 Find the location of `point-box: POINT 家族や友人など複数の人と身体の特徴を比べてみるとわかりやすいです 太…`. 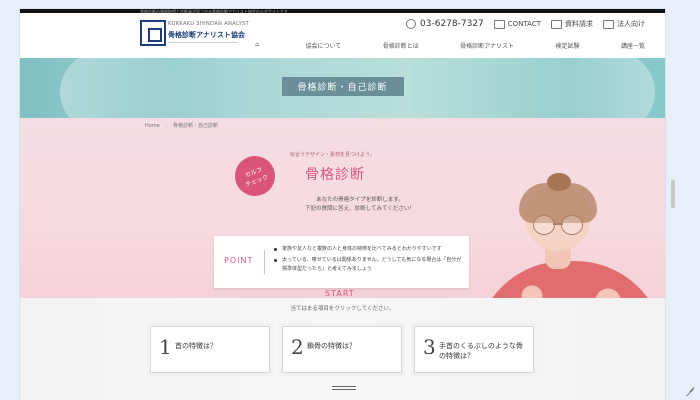

point-box: POINT 家族や友人など複数の人と身体の特徴を比べてみるとわかりやすいです 太… is located at coordinates (341, 262).